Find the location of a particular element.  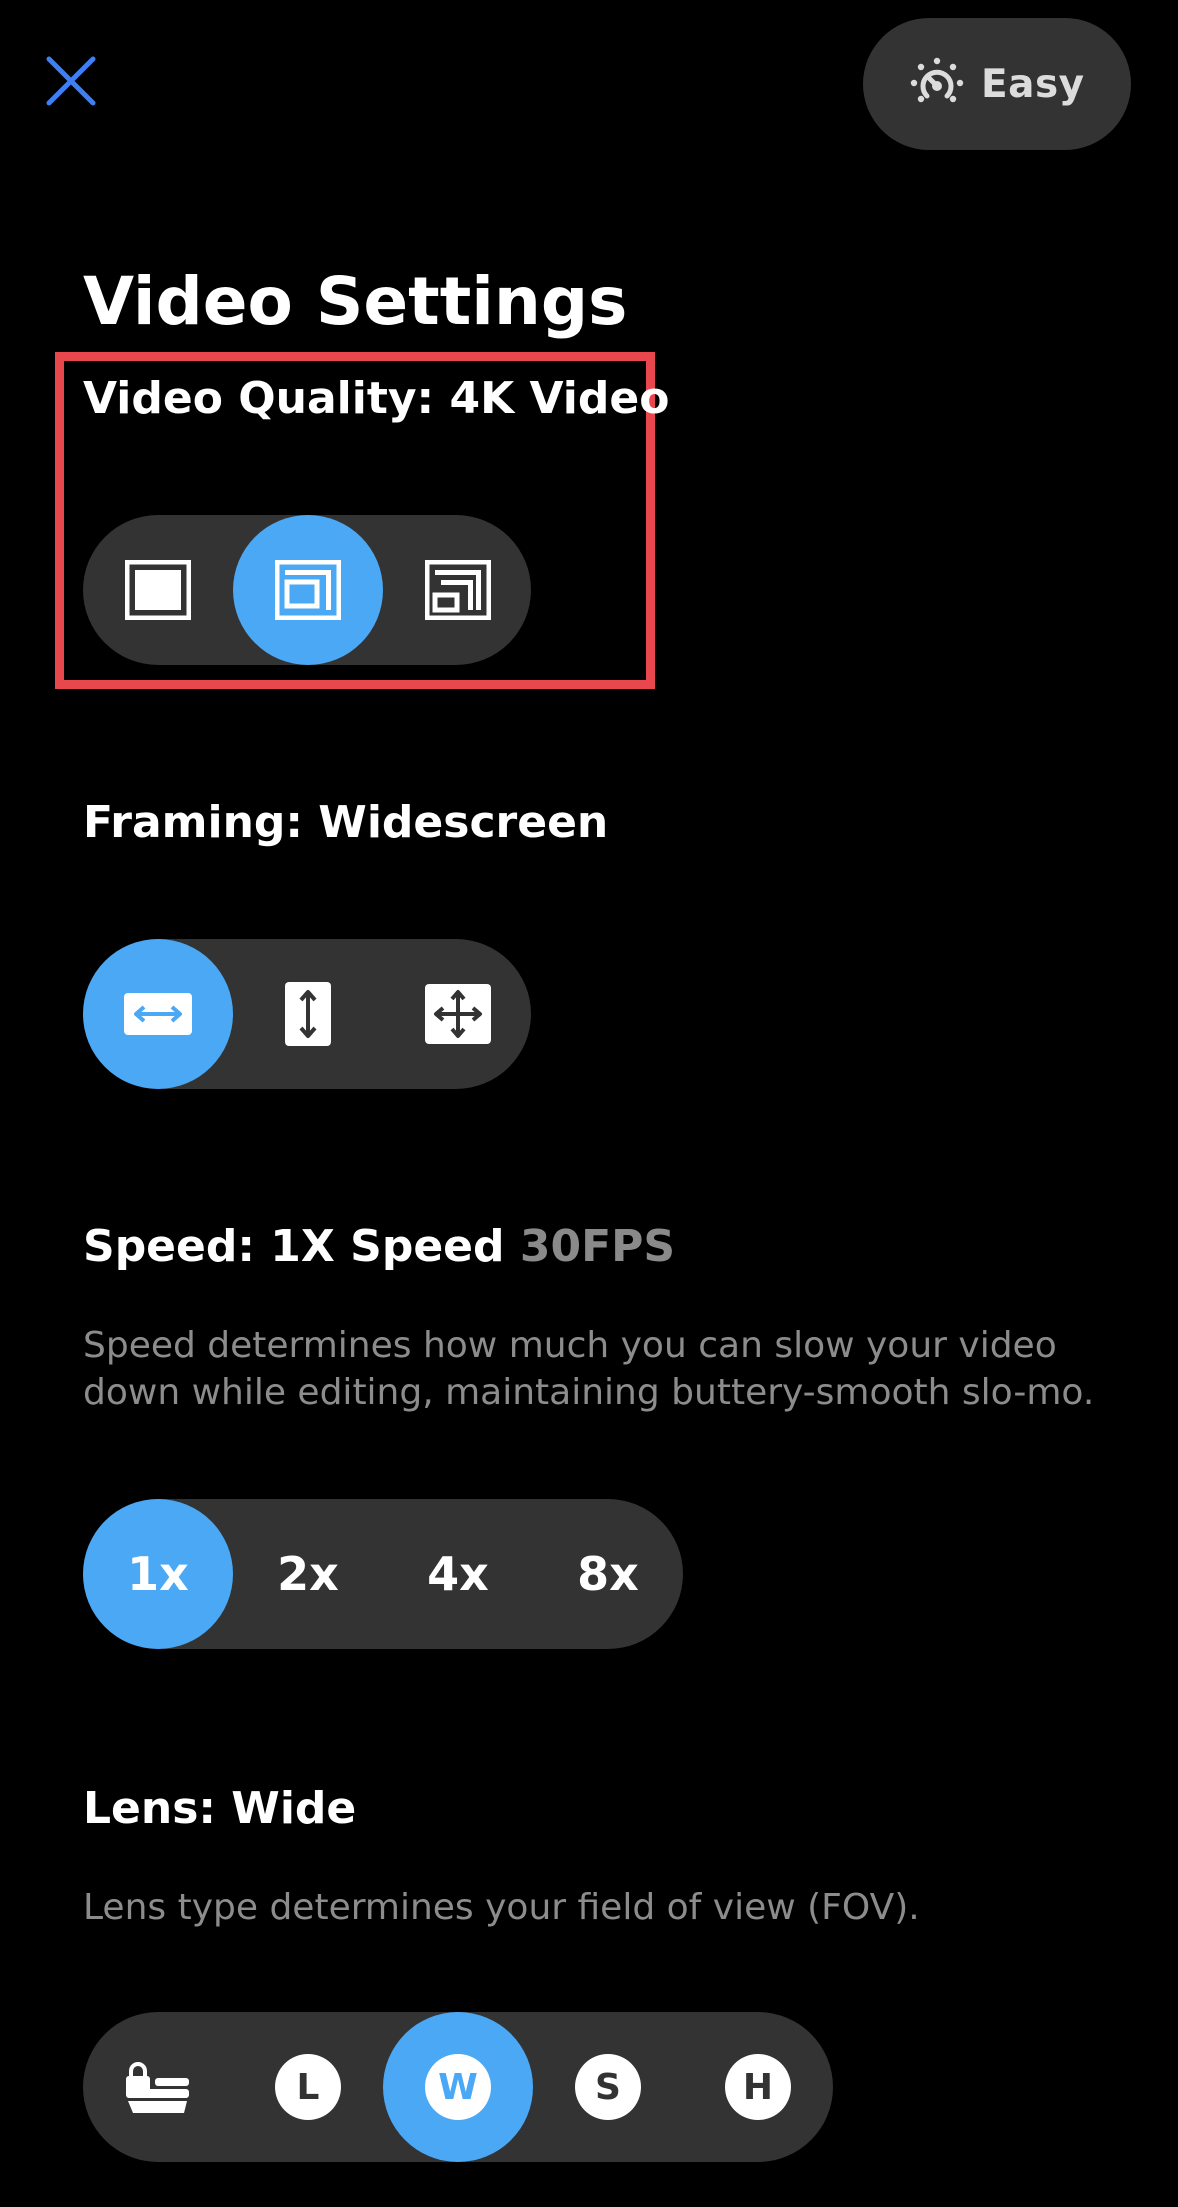

speed-label: Speed: 1X Speed is located at coordinates (294, 1246).